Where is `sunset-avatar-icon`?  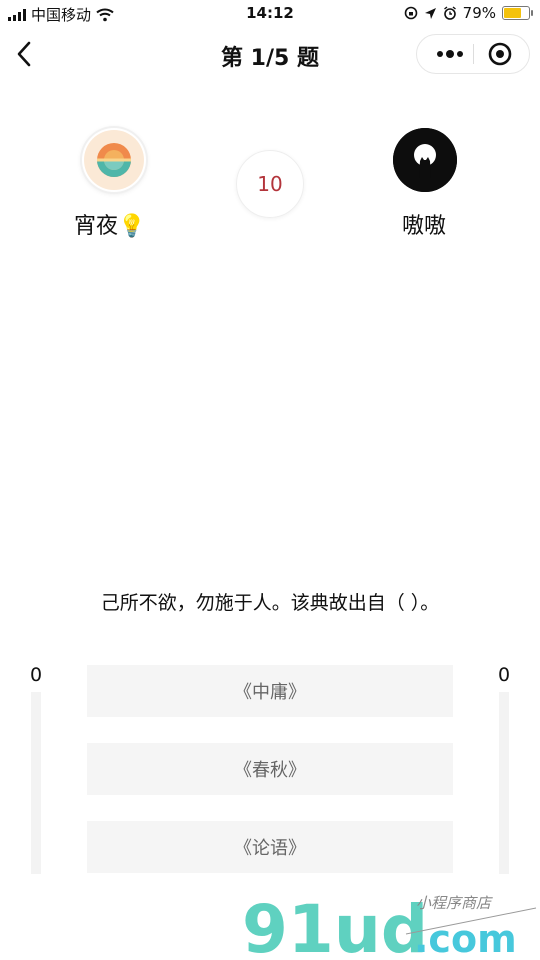
sunset-avatar-icon is located at coordinates (114, 160).